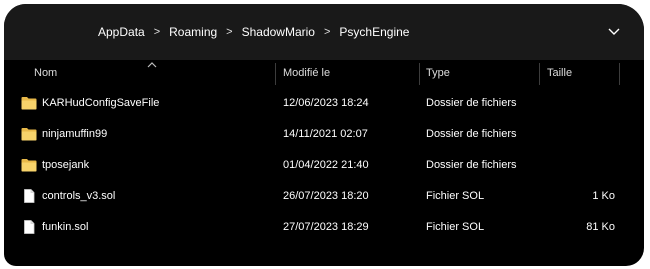  What do you see at coordinates (600, 227) in the screenshot?
I see `file-size: 81 Ko` at bounding box center [600, 227].